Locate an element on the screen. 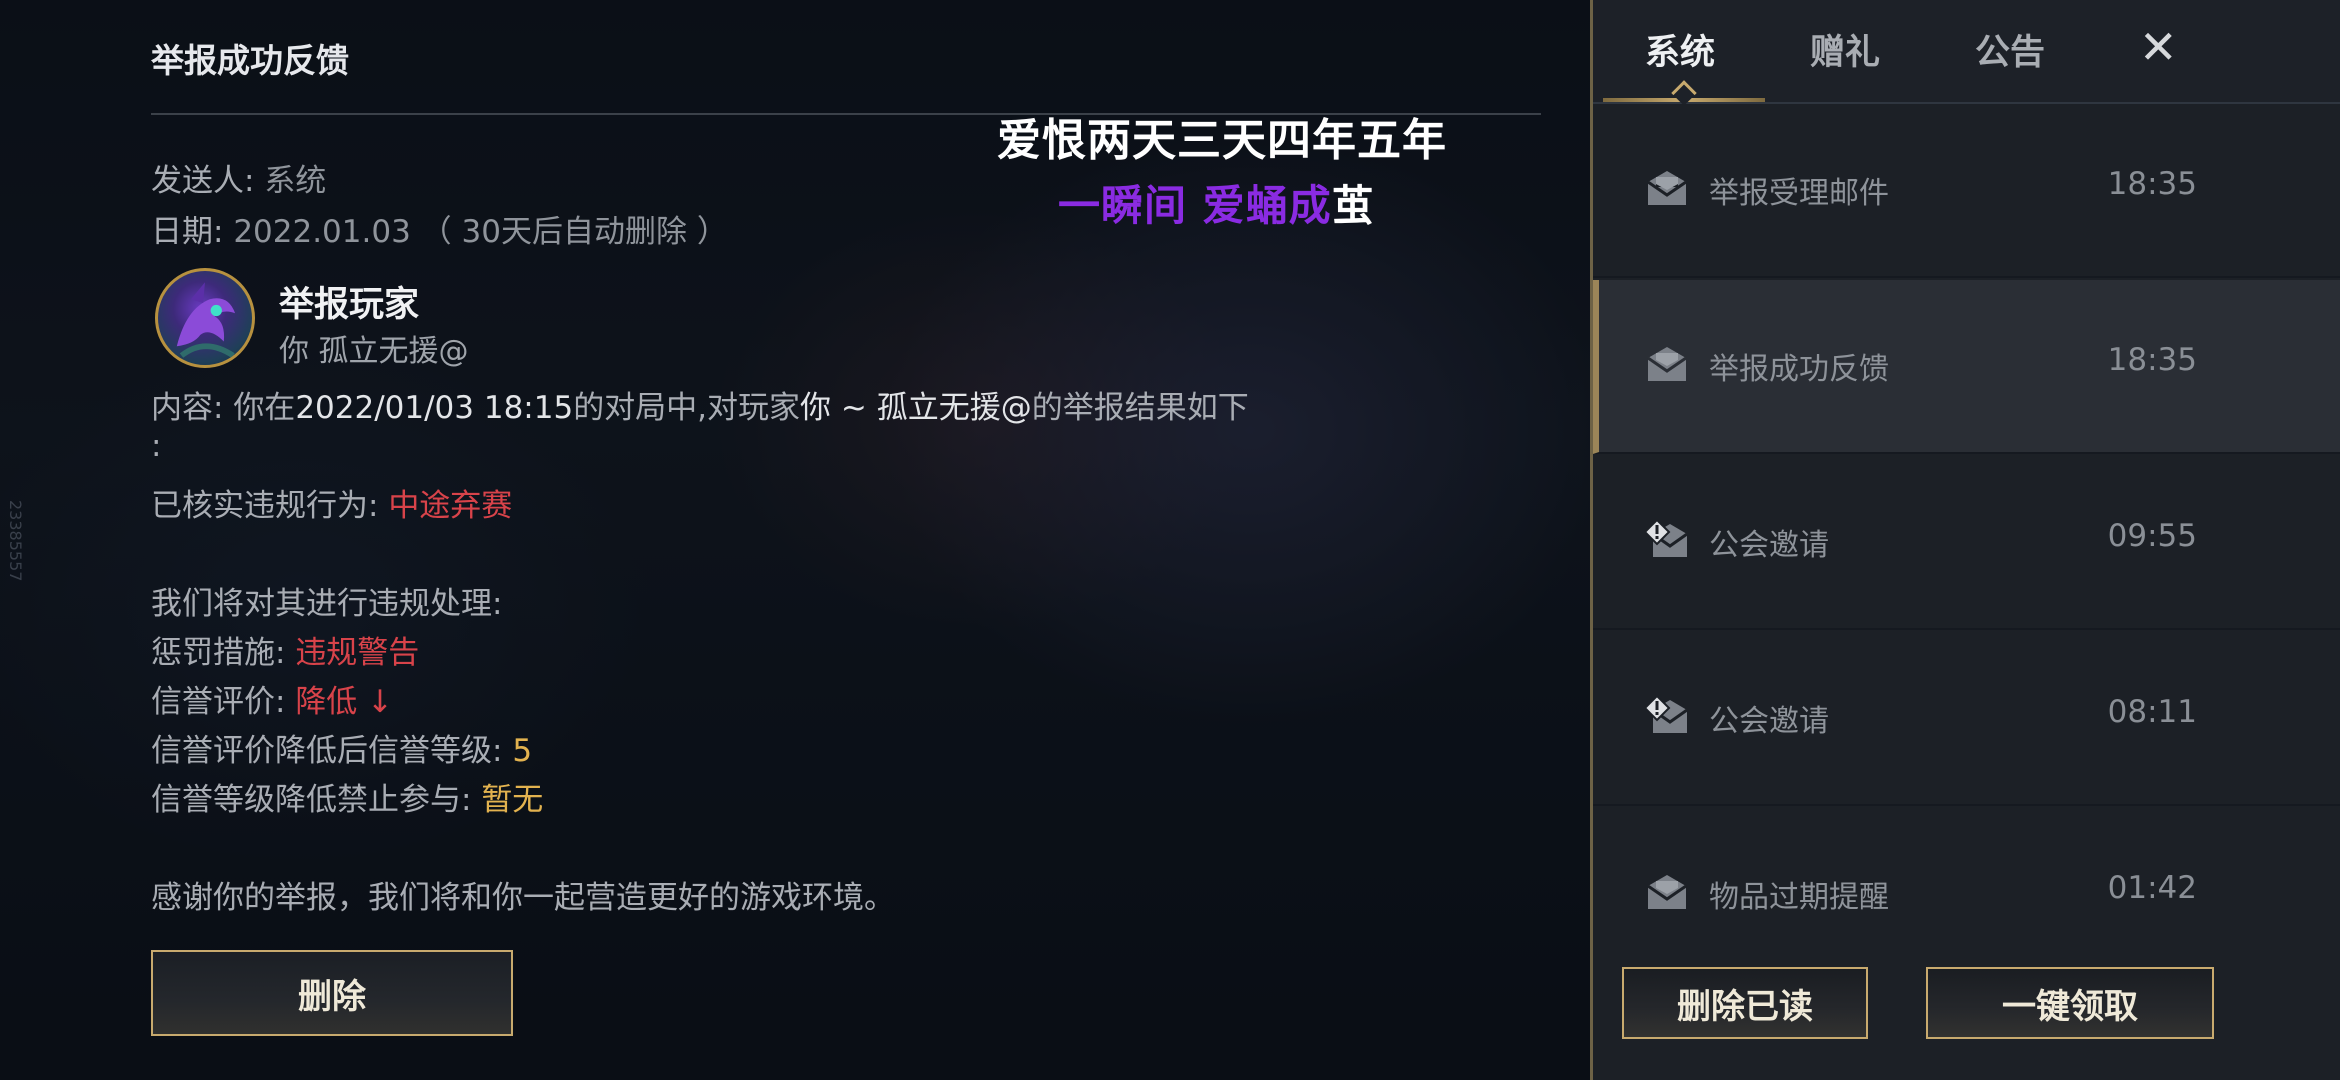  date-value: 2022.01.03 is located at coordinates (322, 232).